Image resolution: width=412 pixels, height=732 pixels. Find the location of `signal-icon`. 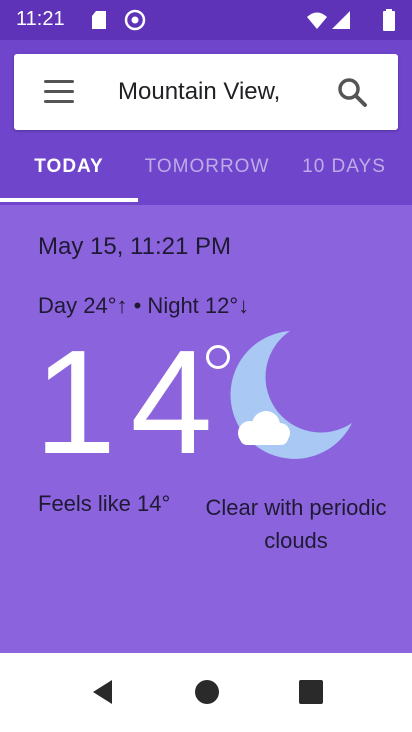

signal-icon is located at coordinates (341, 20).